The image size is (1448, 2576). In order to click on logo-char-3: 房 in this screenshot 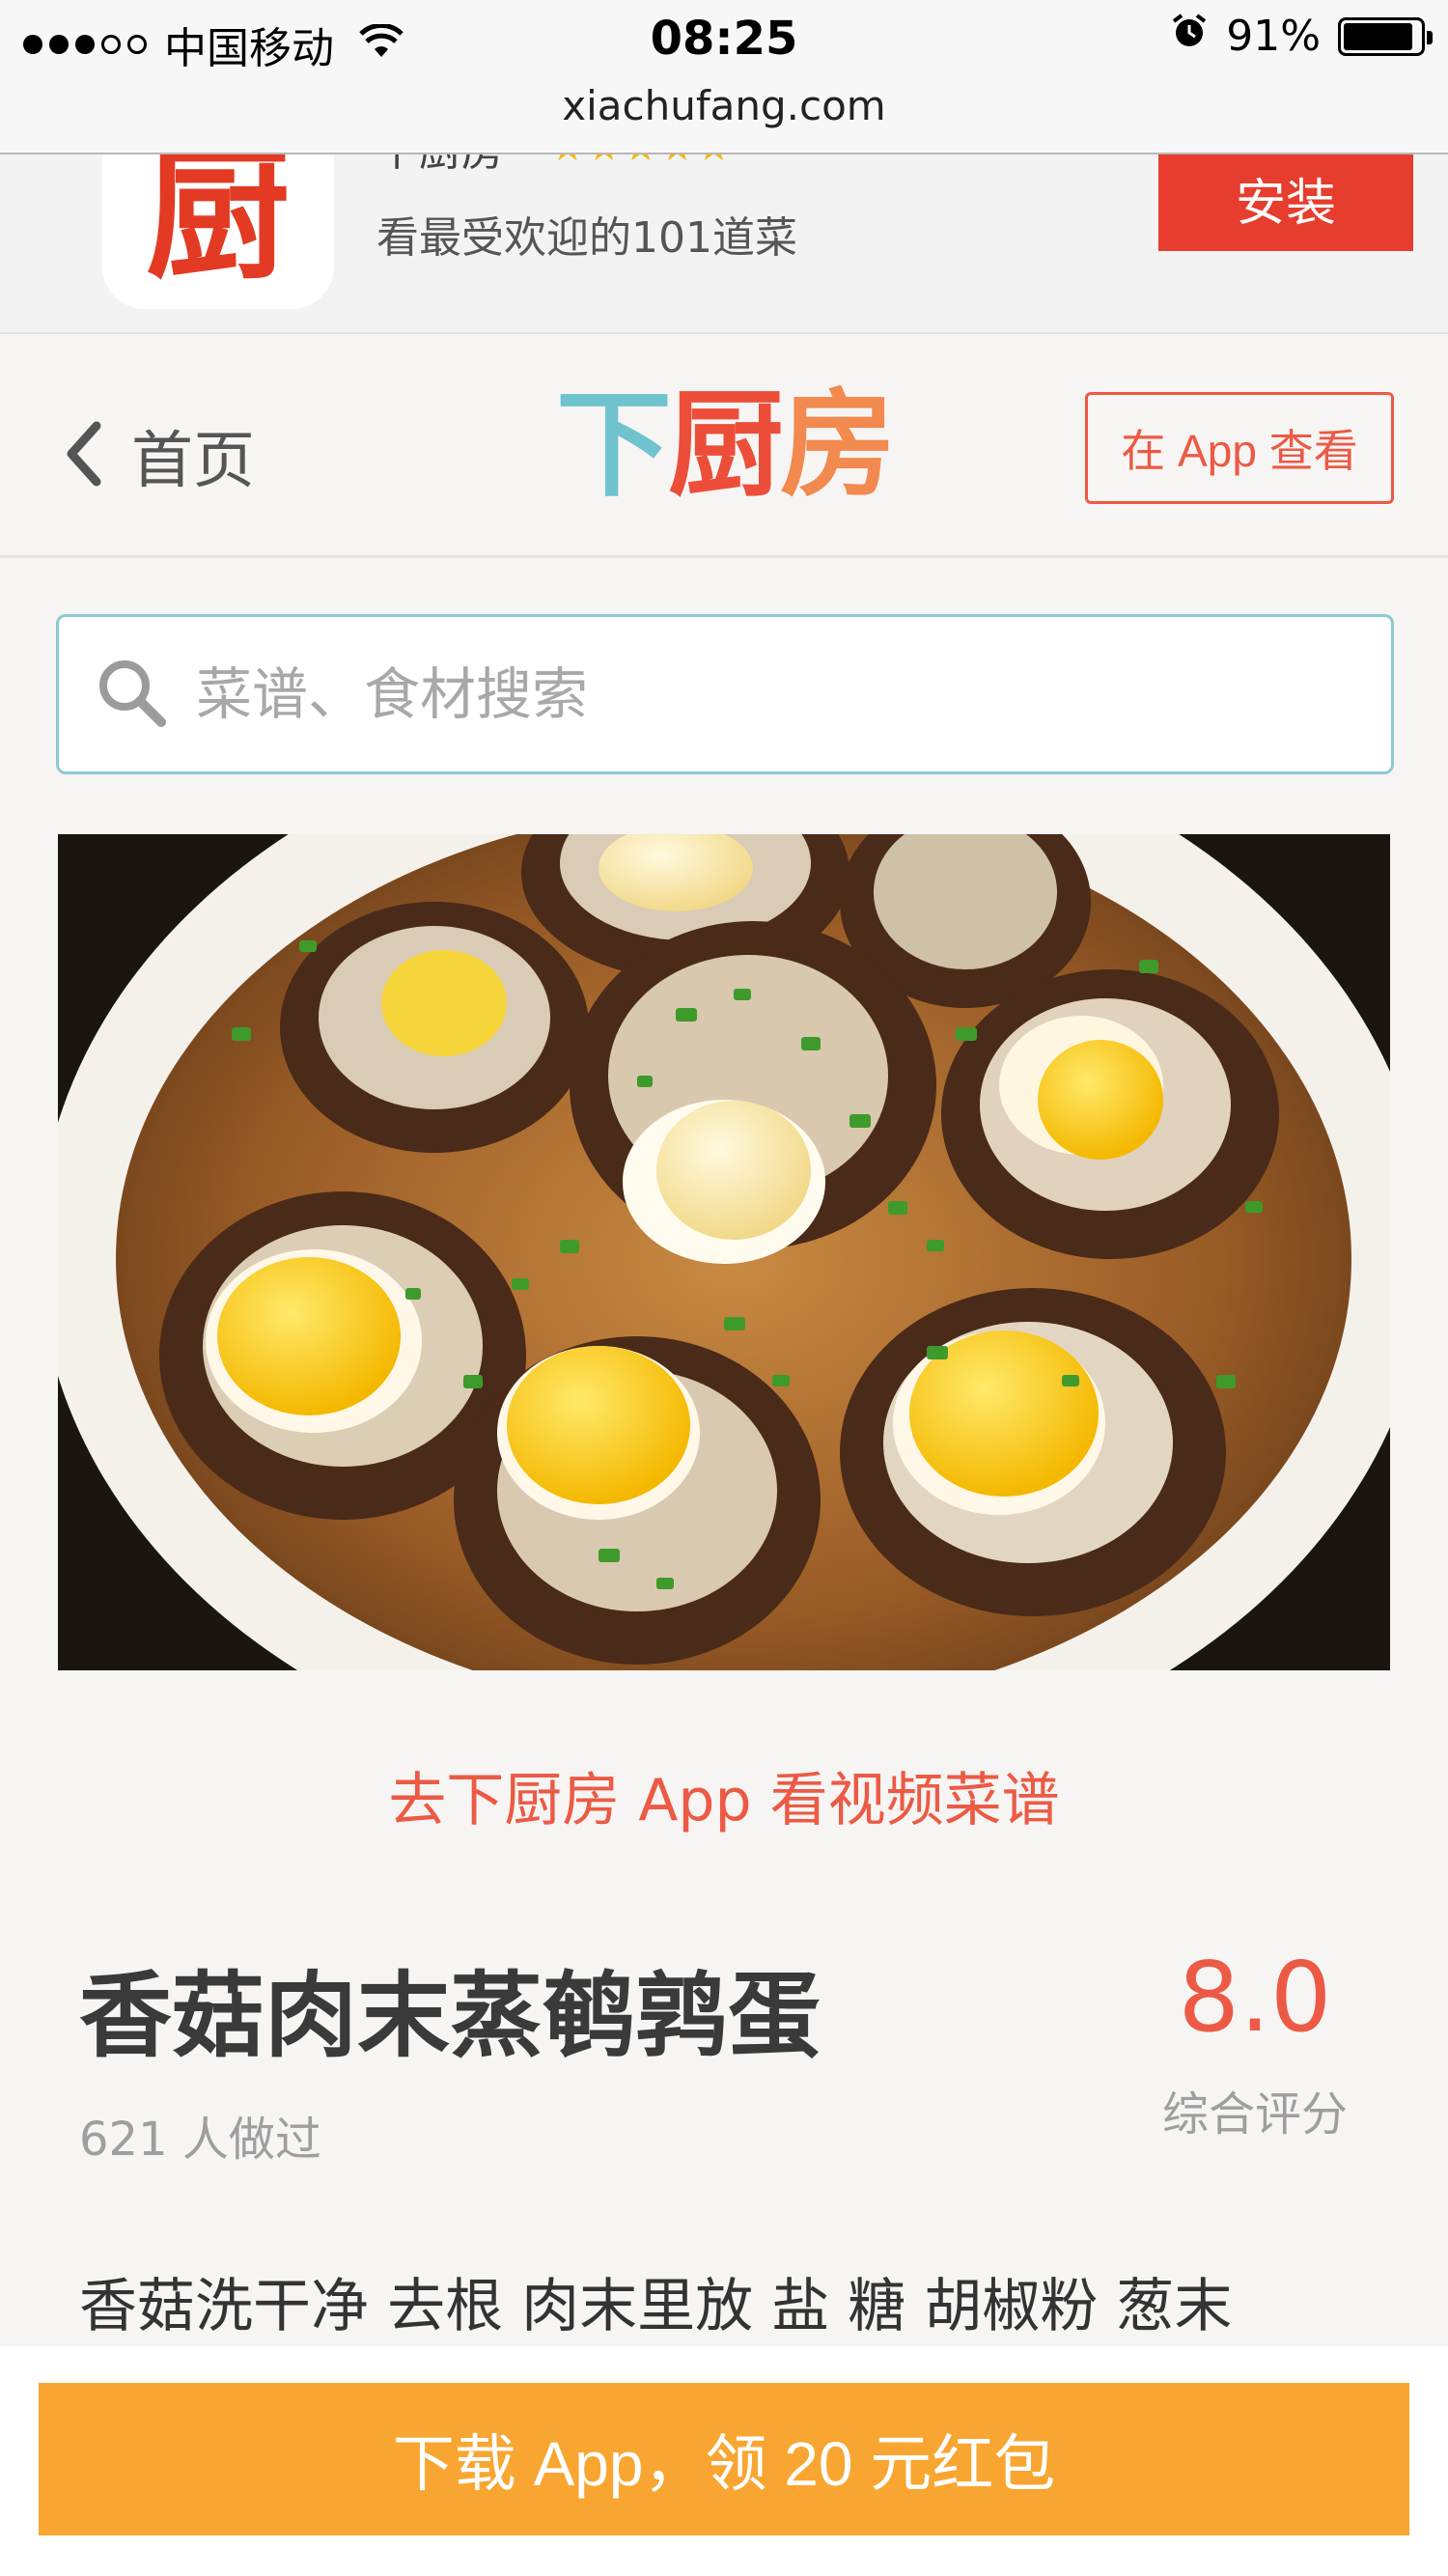, I will do `click(838, 446)`.